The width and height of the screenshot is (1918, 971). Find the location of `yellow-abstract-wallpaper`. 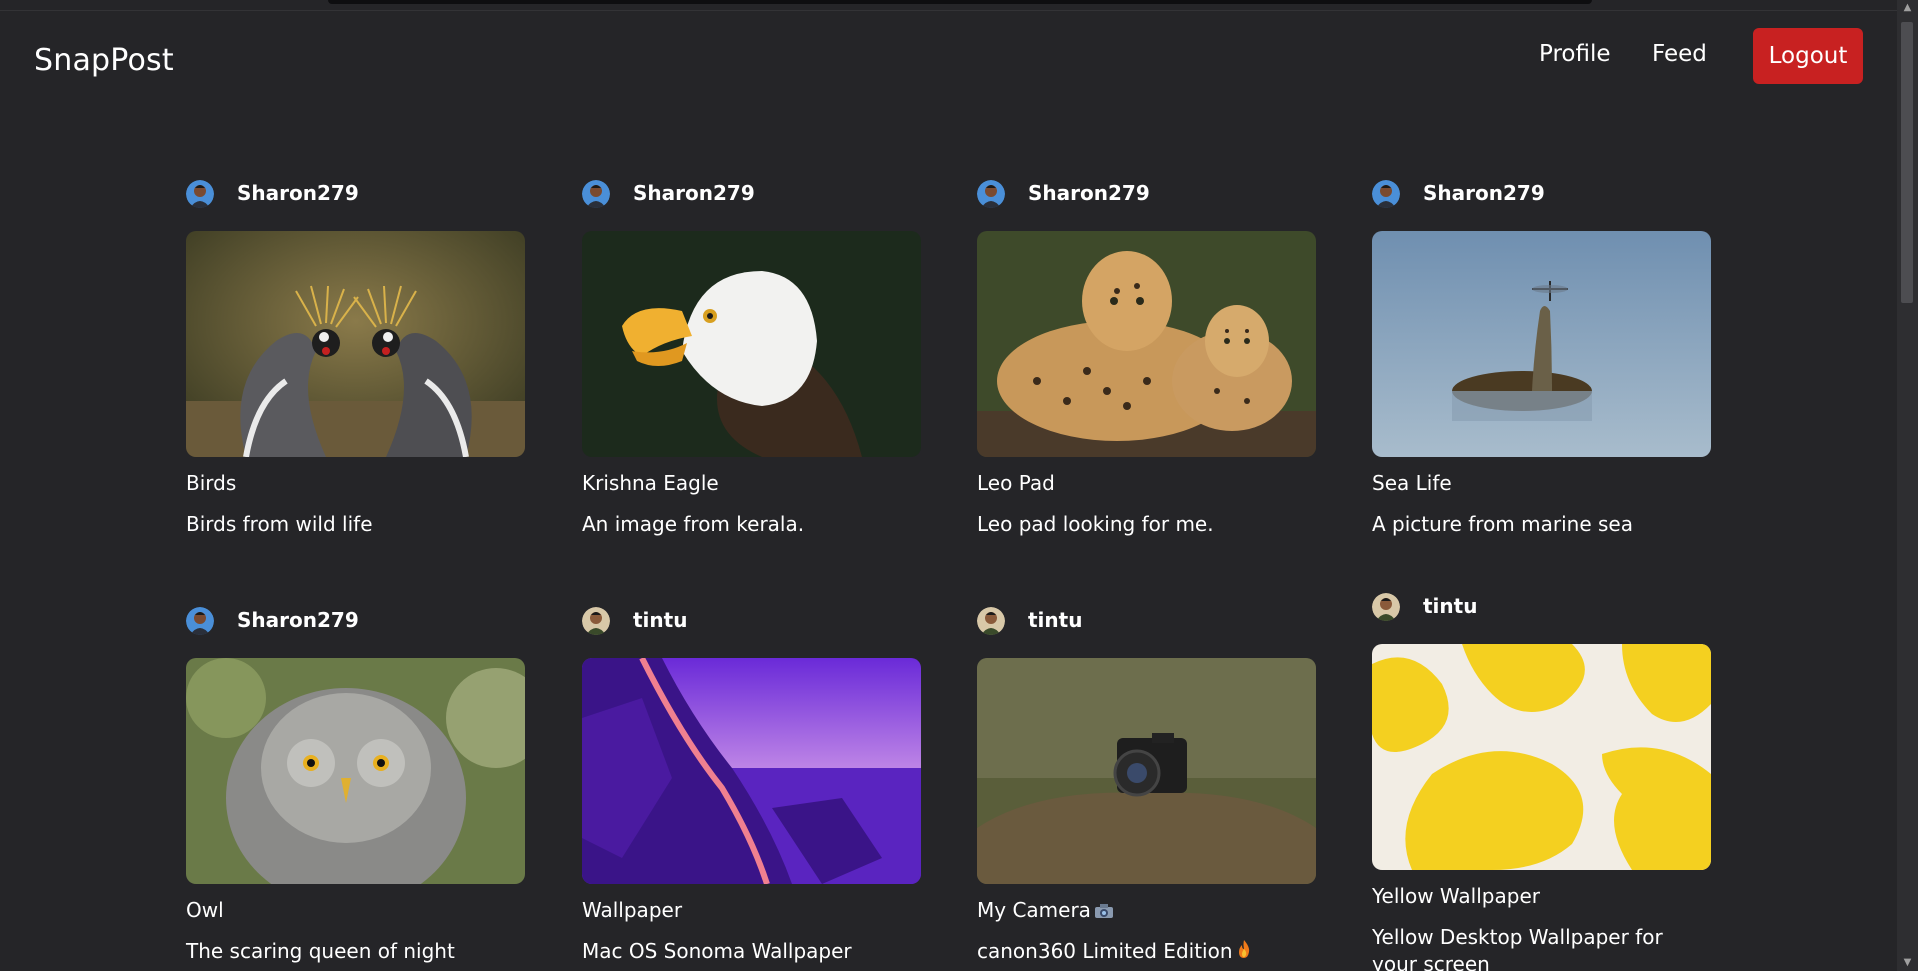

yellow-abstract-wallpaper is located at coordinates (1541, 757).